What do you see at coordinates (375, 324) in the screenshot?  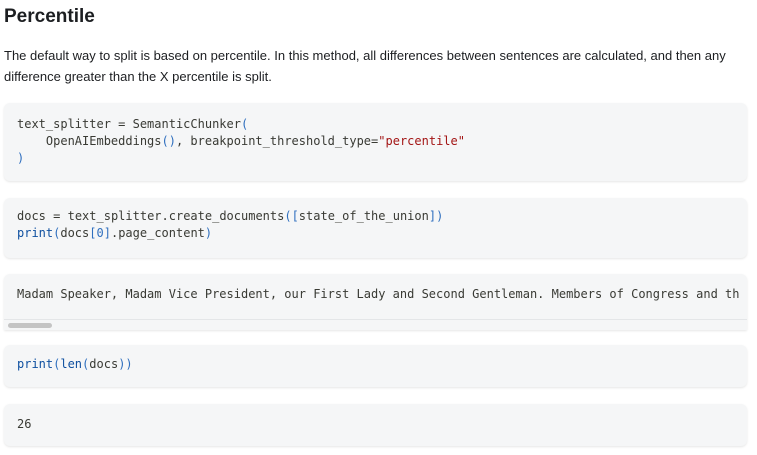 I see `horizontal-scrollbar` at bounding box center [375, 324].